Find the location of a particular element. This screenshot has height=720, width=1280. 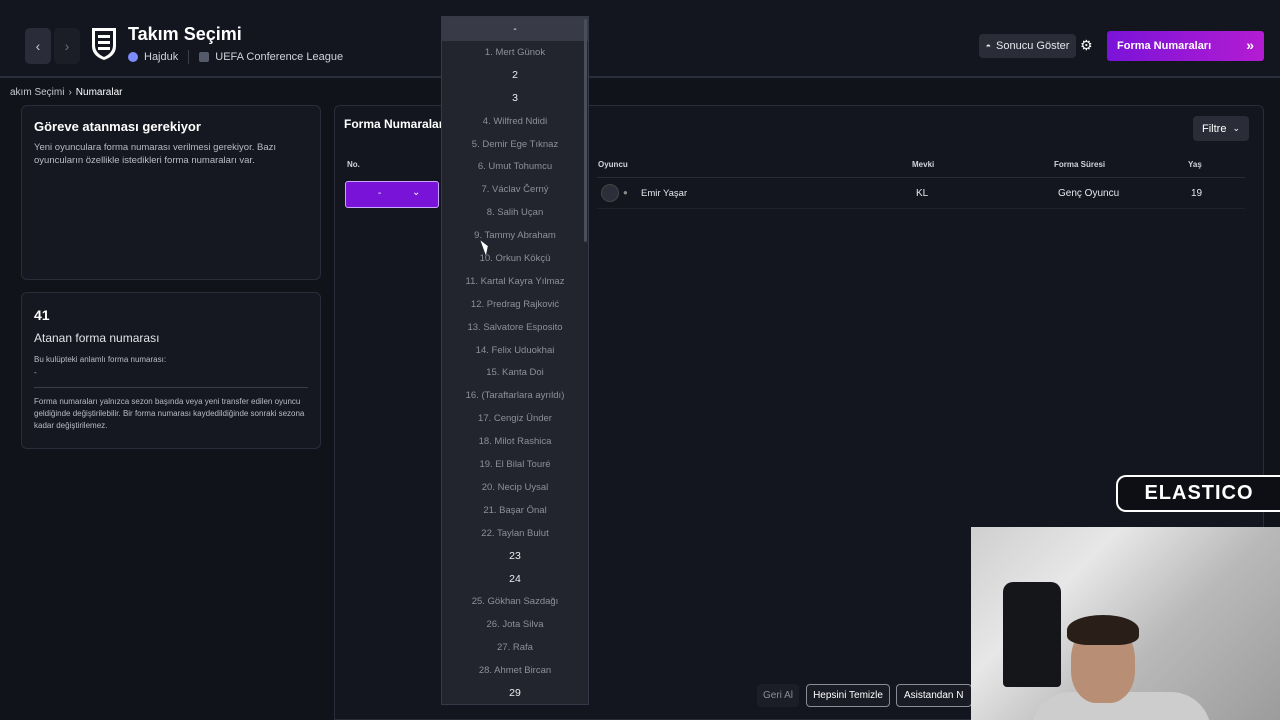

scrollbar is located at coordinates (585, 130).